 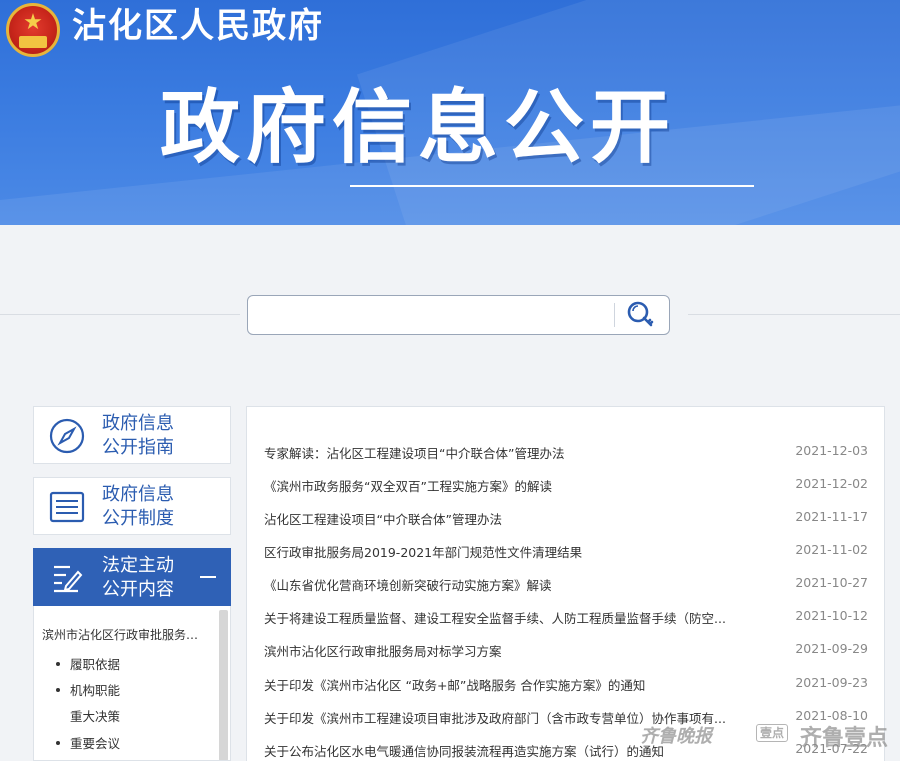 I want to click on subpanel-item-label: 重大决策, so click(x=95, y=716).